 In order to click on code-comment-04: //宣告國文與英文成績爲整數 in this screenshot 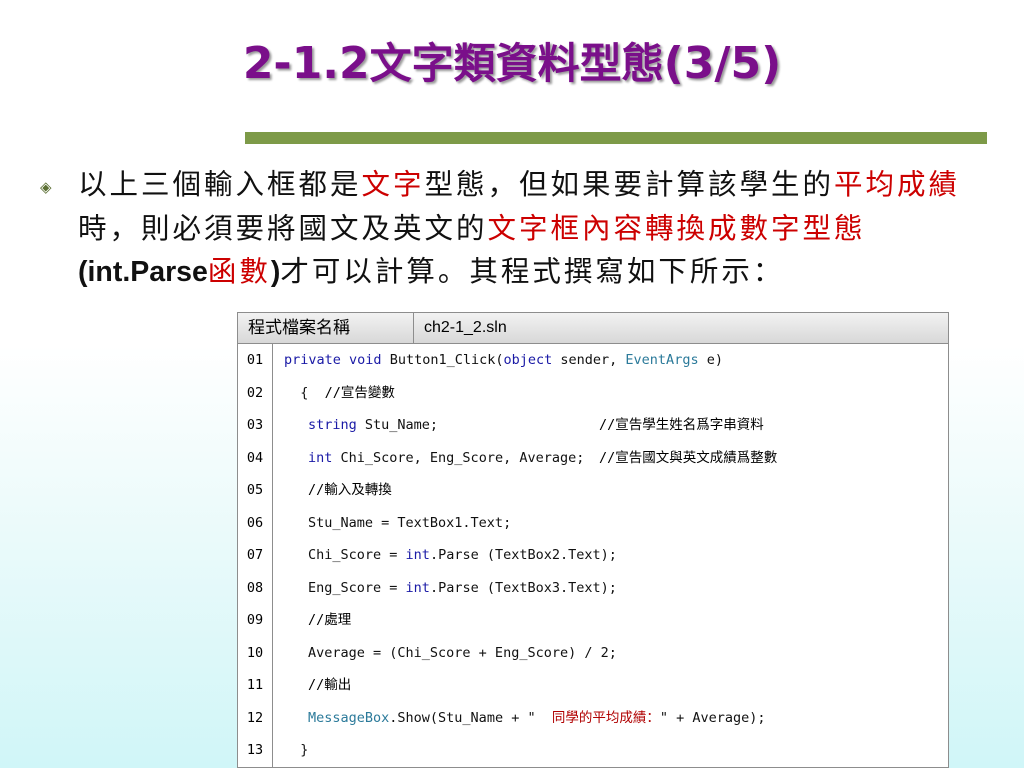, I will do `click(688, 457)`.